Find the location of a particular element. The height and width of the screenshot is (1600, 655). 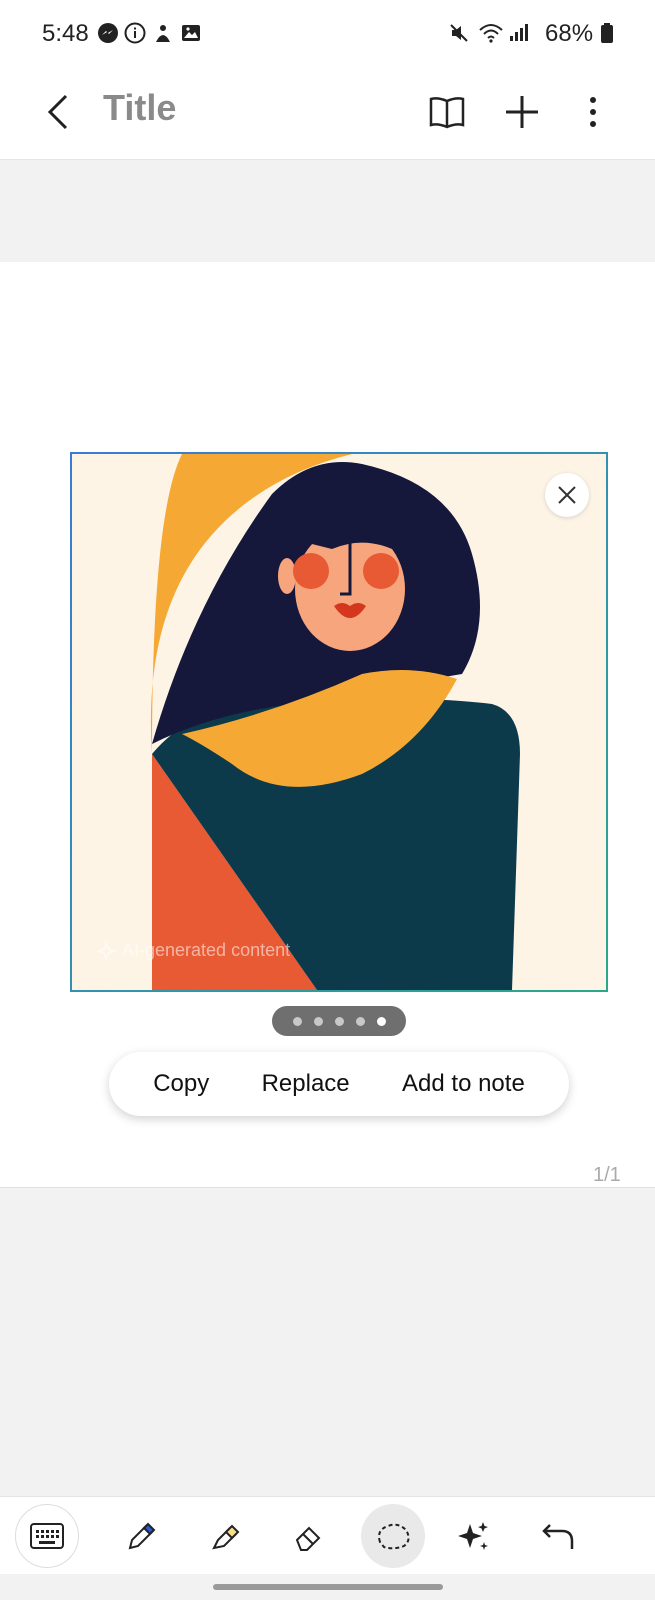

pen-icon is located at coordinates (142, 1536).